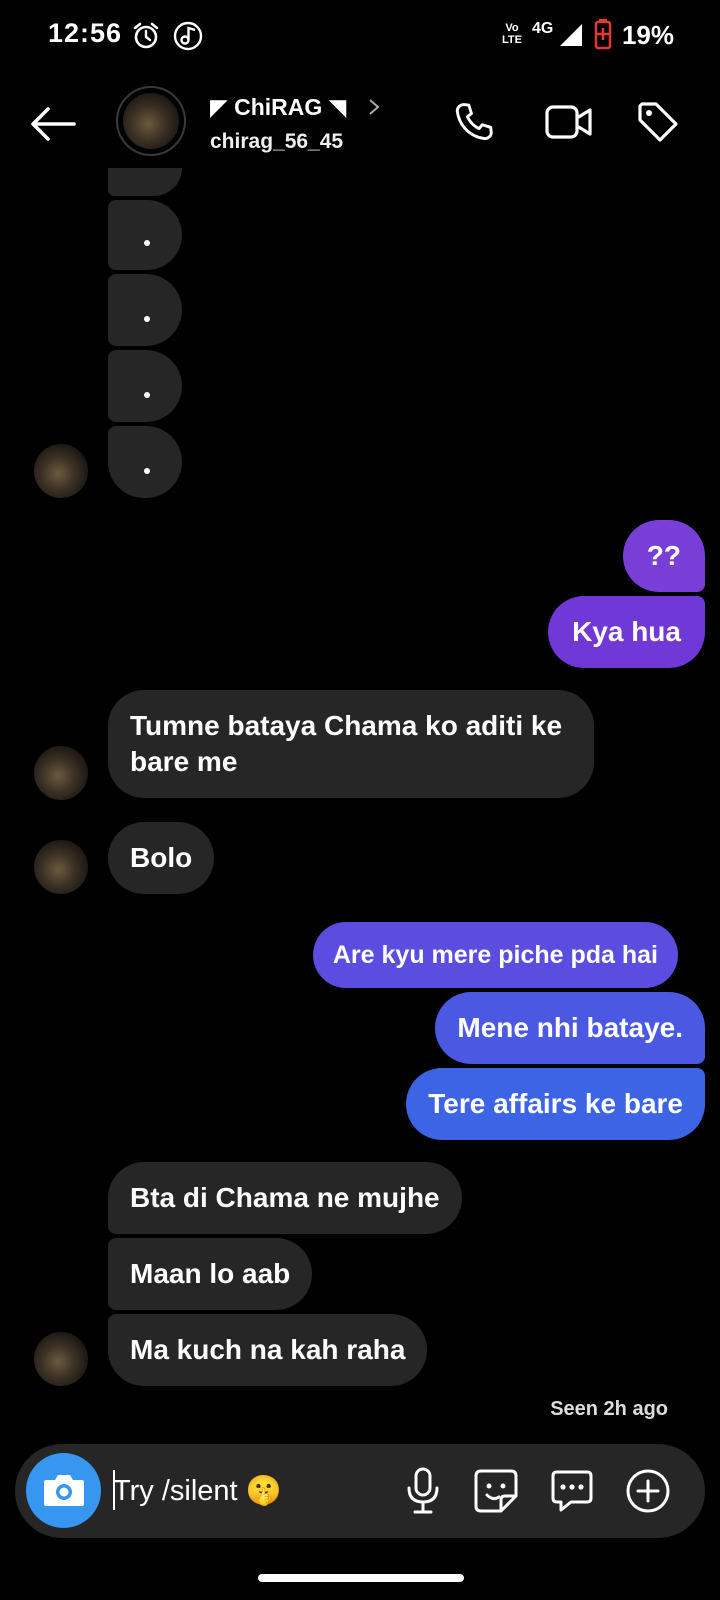 The height and width of the screenshot is (1600, 720). I want to click on seen-status: Seen 2h ago, so click(609, 1409).